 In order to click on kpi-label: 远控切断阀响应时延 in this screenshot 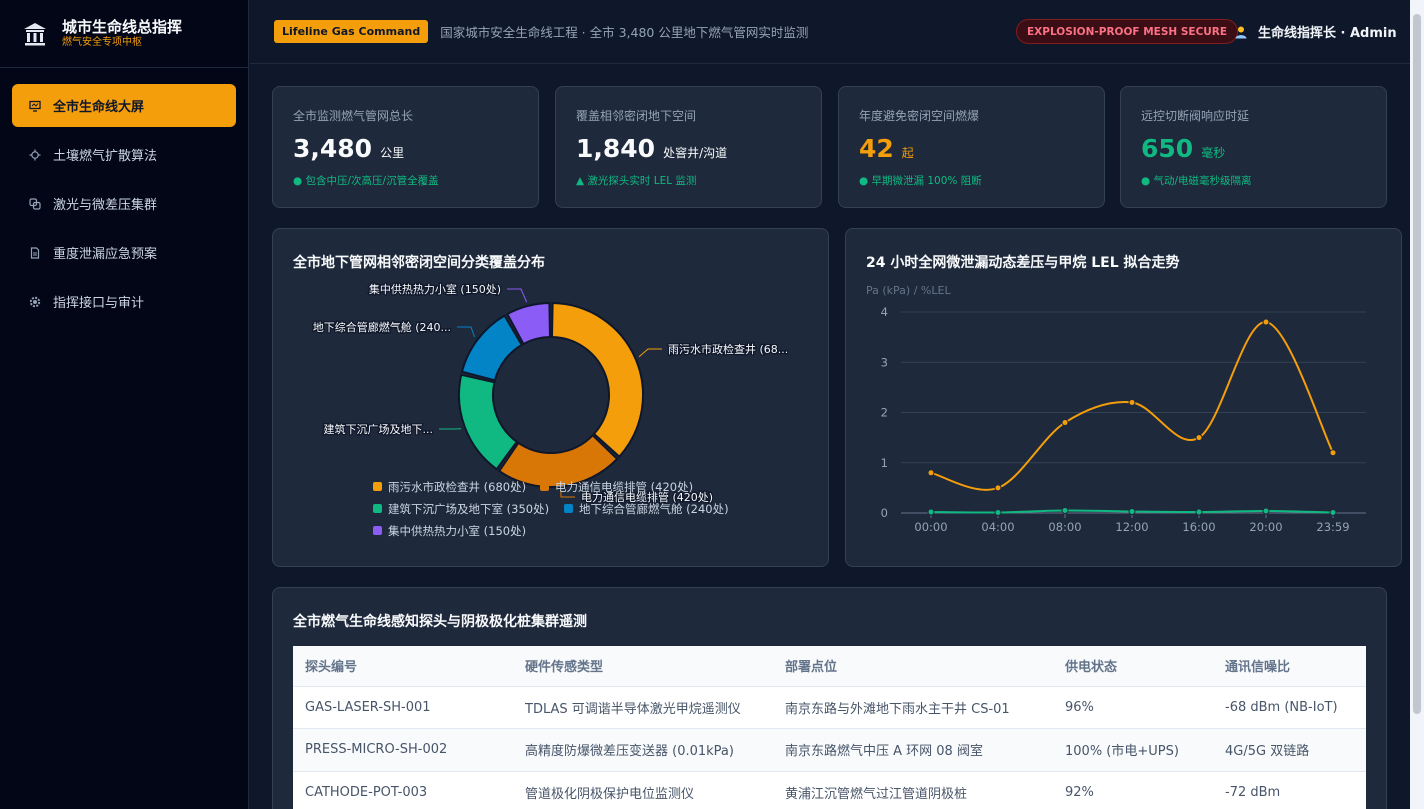, I will do `click(1195, 116)`.